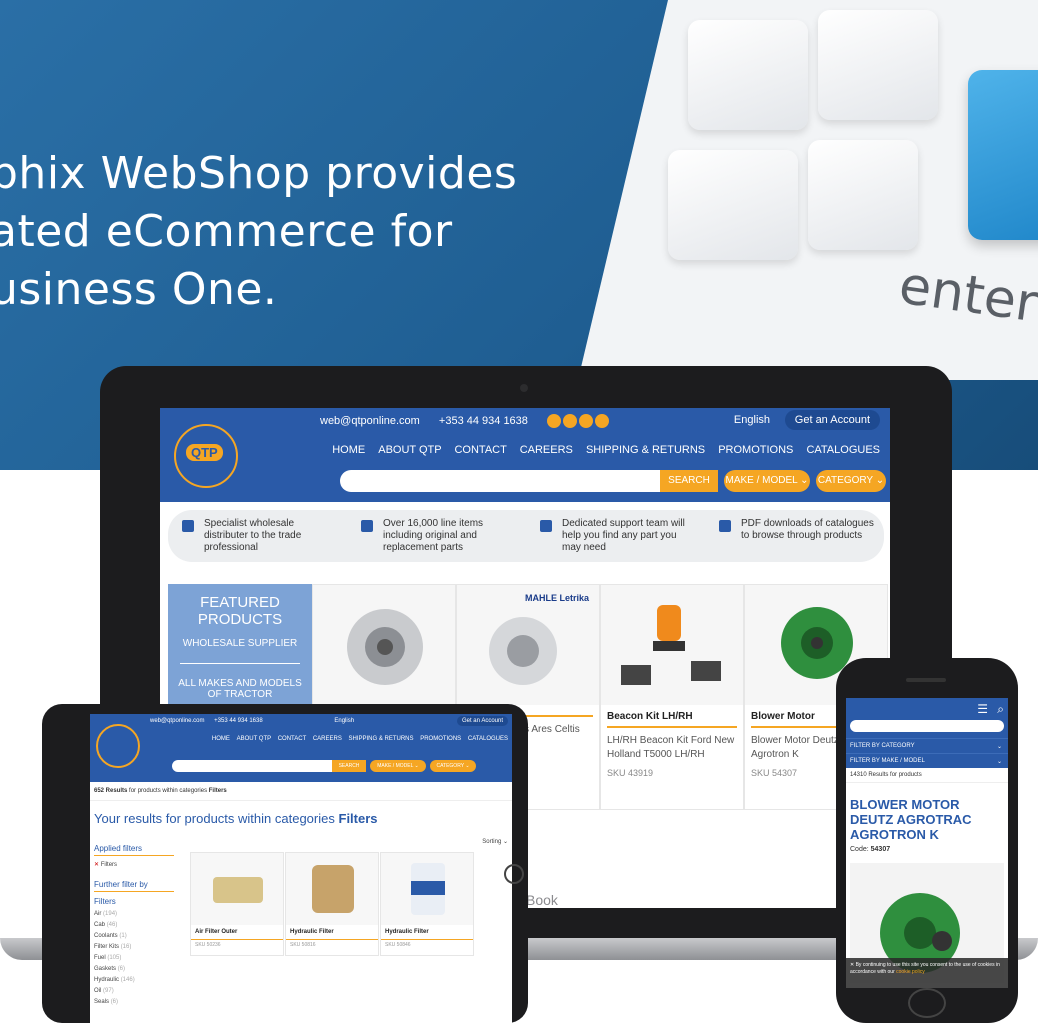 Image resolution: width=1038 pixels, height=1023 pixels. I want to click on filter-option: Air (194), so click(134, 914).